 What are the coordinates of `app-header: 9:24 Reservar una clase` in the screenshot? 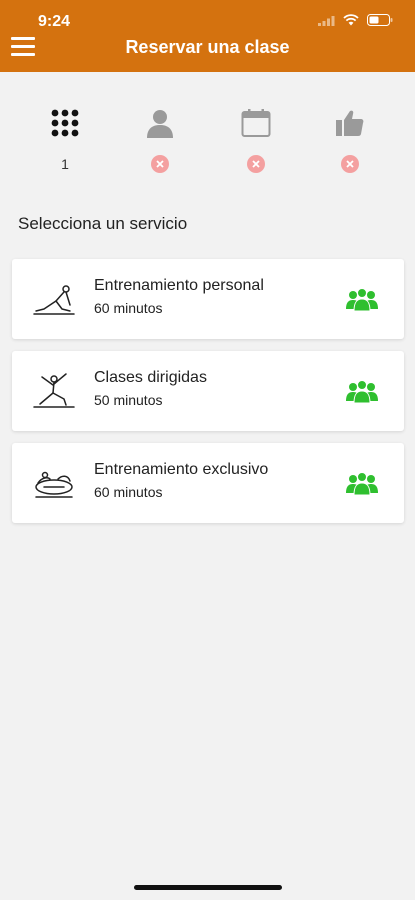 It's located at (207, 36).